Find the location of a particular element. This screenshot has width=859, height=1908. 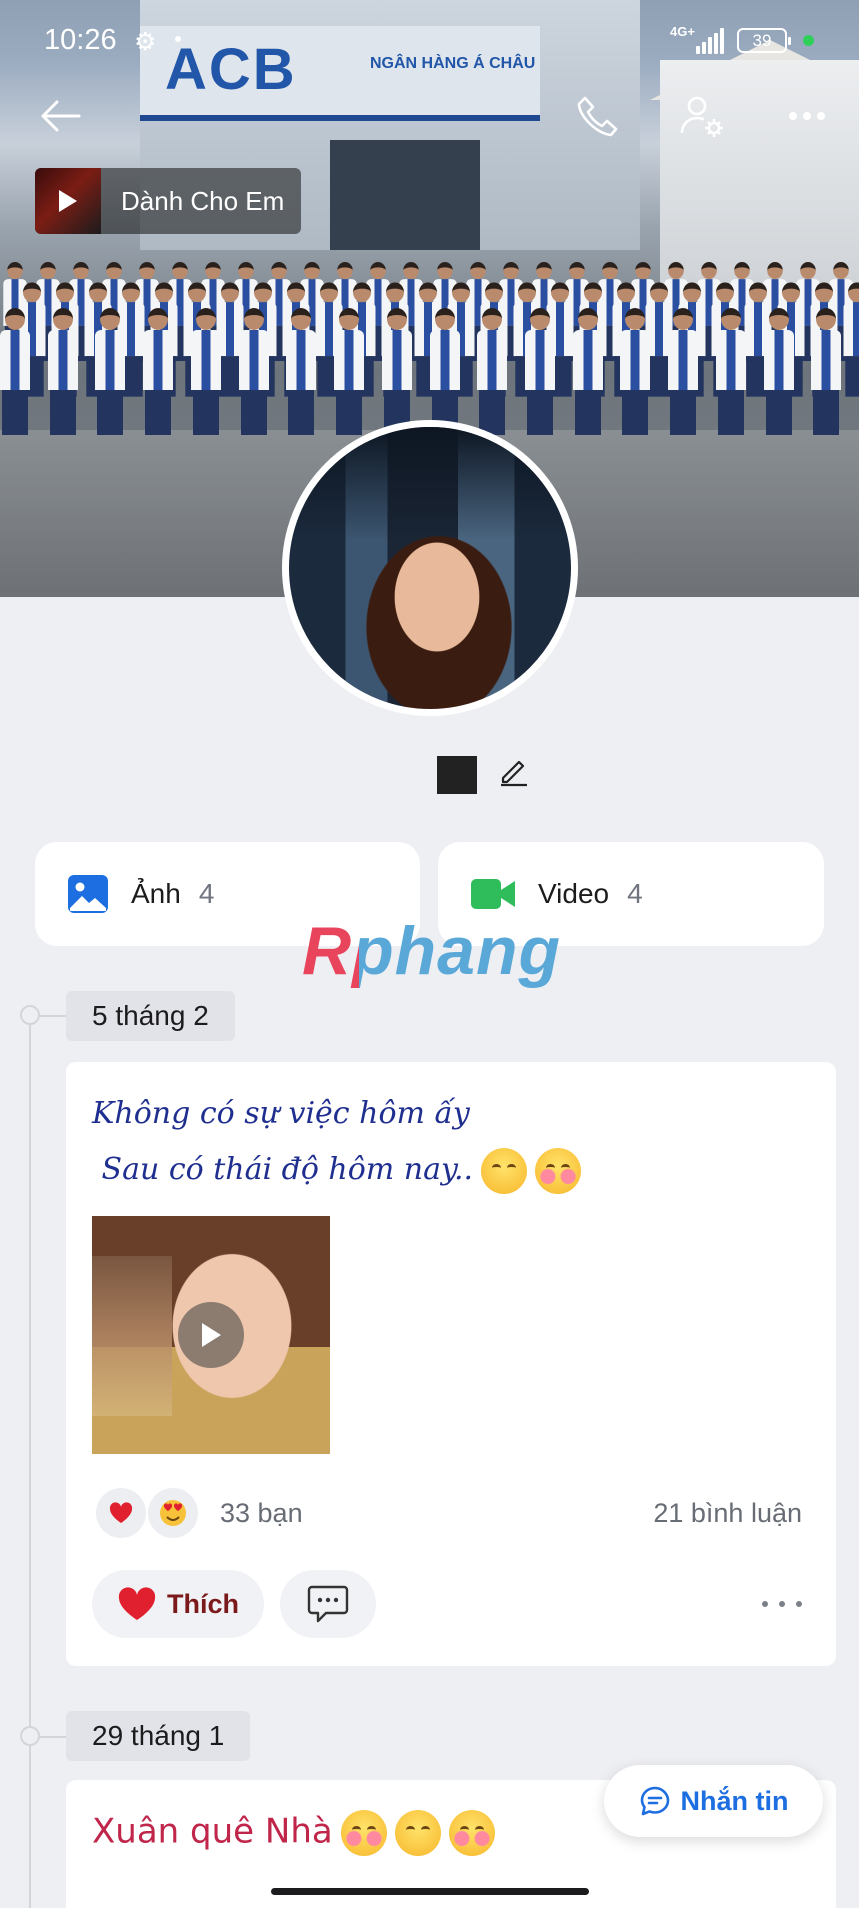

message-button-label: Nhắn tin is located at coordinates (734, 1800).